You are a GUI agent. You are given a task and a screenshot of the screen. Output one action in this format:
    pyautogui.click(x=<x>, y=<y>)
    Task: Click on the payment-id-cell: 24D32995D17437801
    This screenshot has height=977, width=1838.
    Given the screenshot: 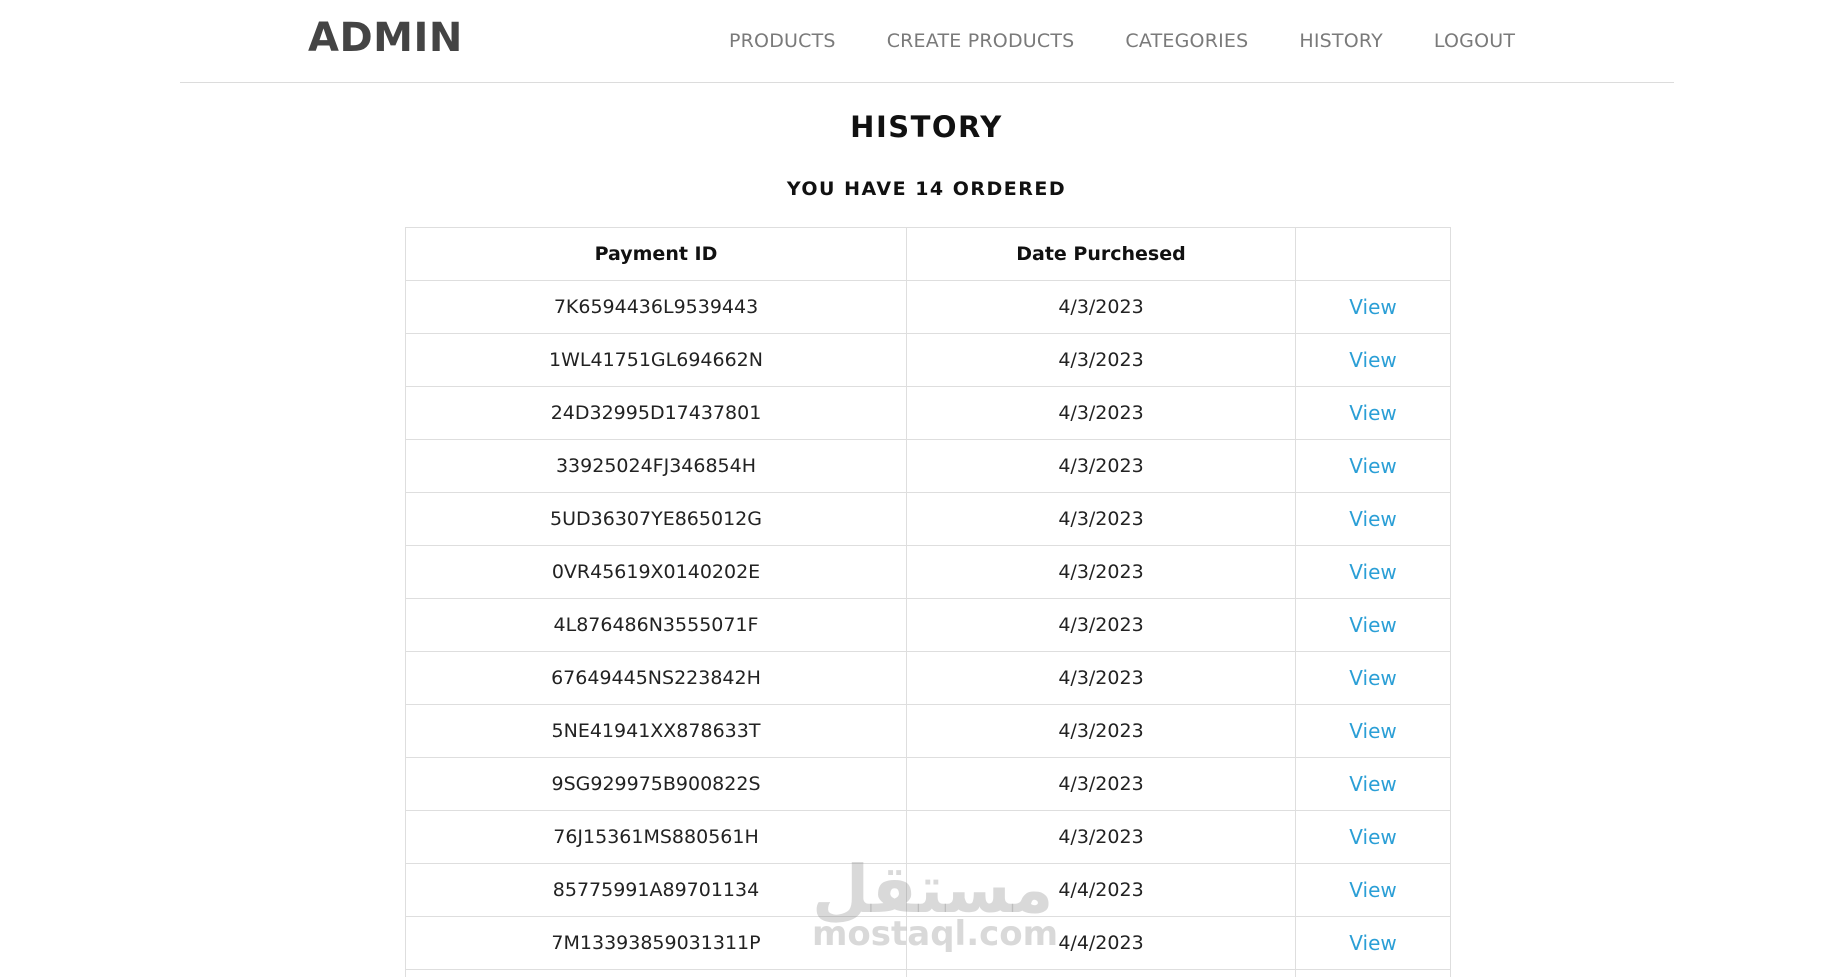 What is the action you would take?
    pyautogui.click(x=656, y=413)
    